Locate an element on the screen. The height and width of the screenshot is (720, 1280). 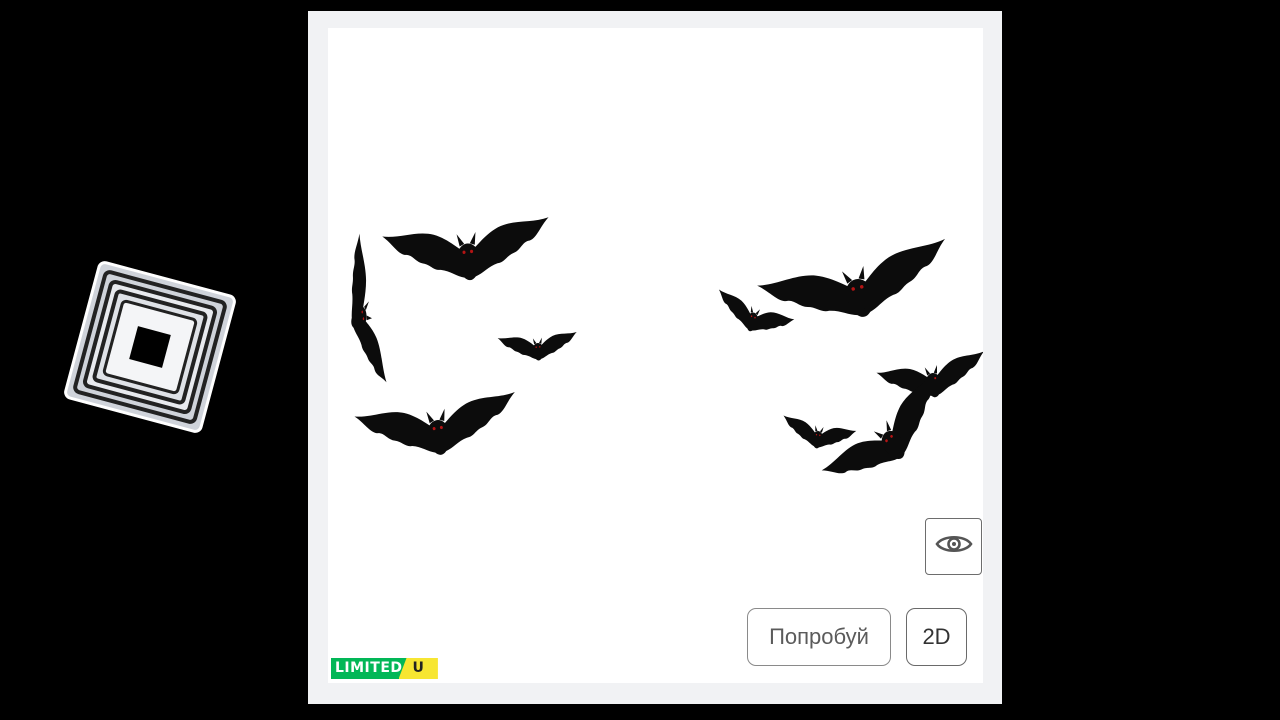
limited-unique-badge: LIMITED U is located at coordinates (384, 668).